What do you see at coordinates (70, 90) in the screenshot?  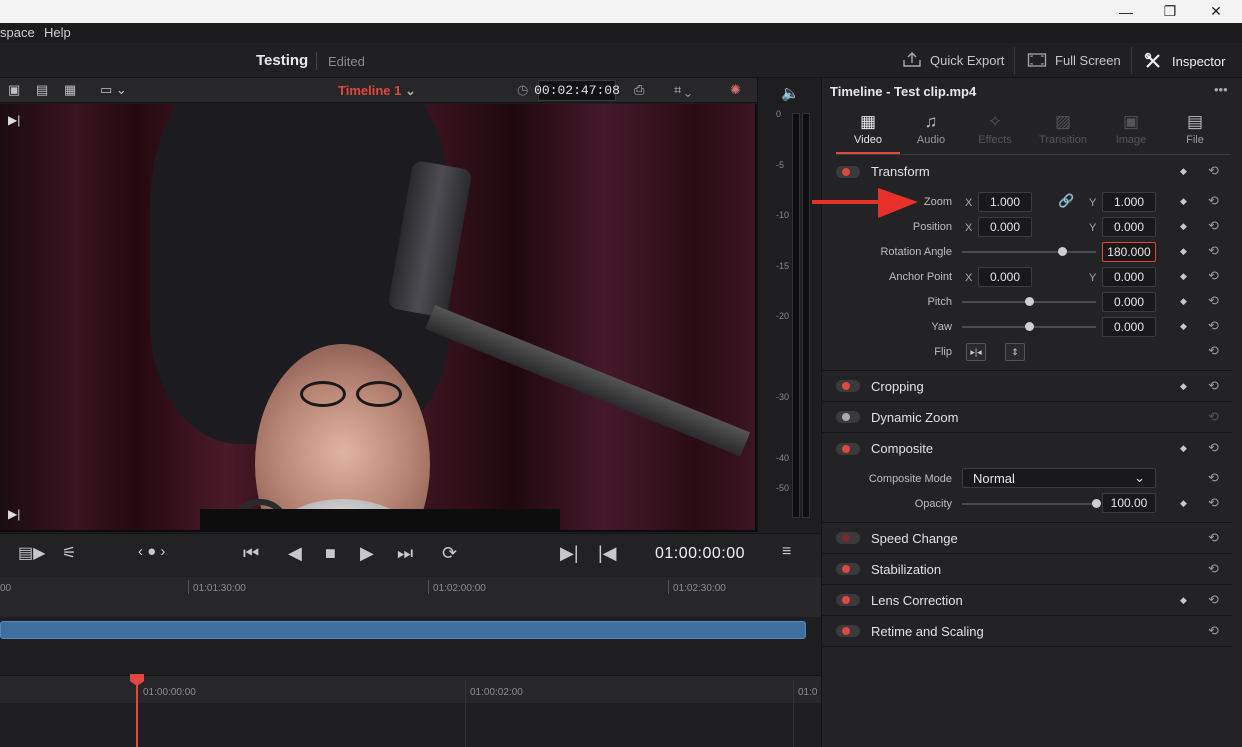 I see `grid-view-icon: ▦` at bounding box center [70, 90].